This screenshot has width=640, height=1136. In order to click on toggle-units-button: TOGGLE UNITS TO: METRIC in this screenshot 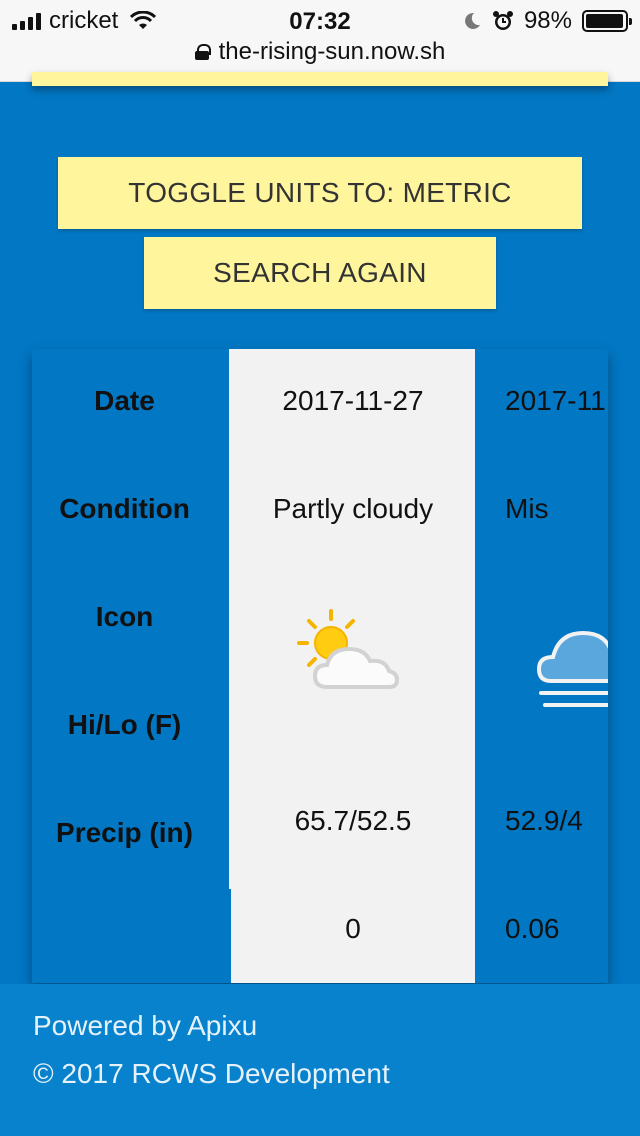, I will do `click(320, 193)`.